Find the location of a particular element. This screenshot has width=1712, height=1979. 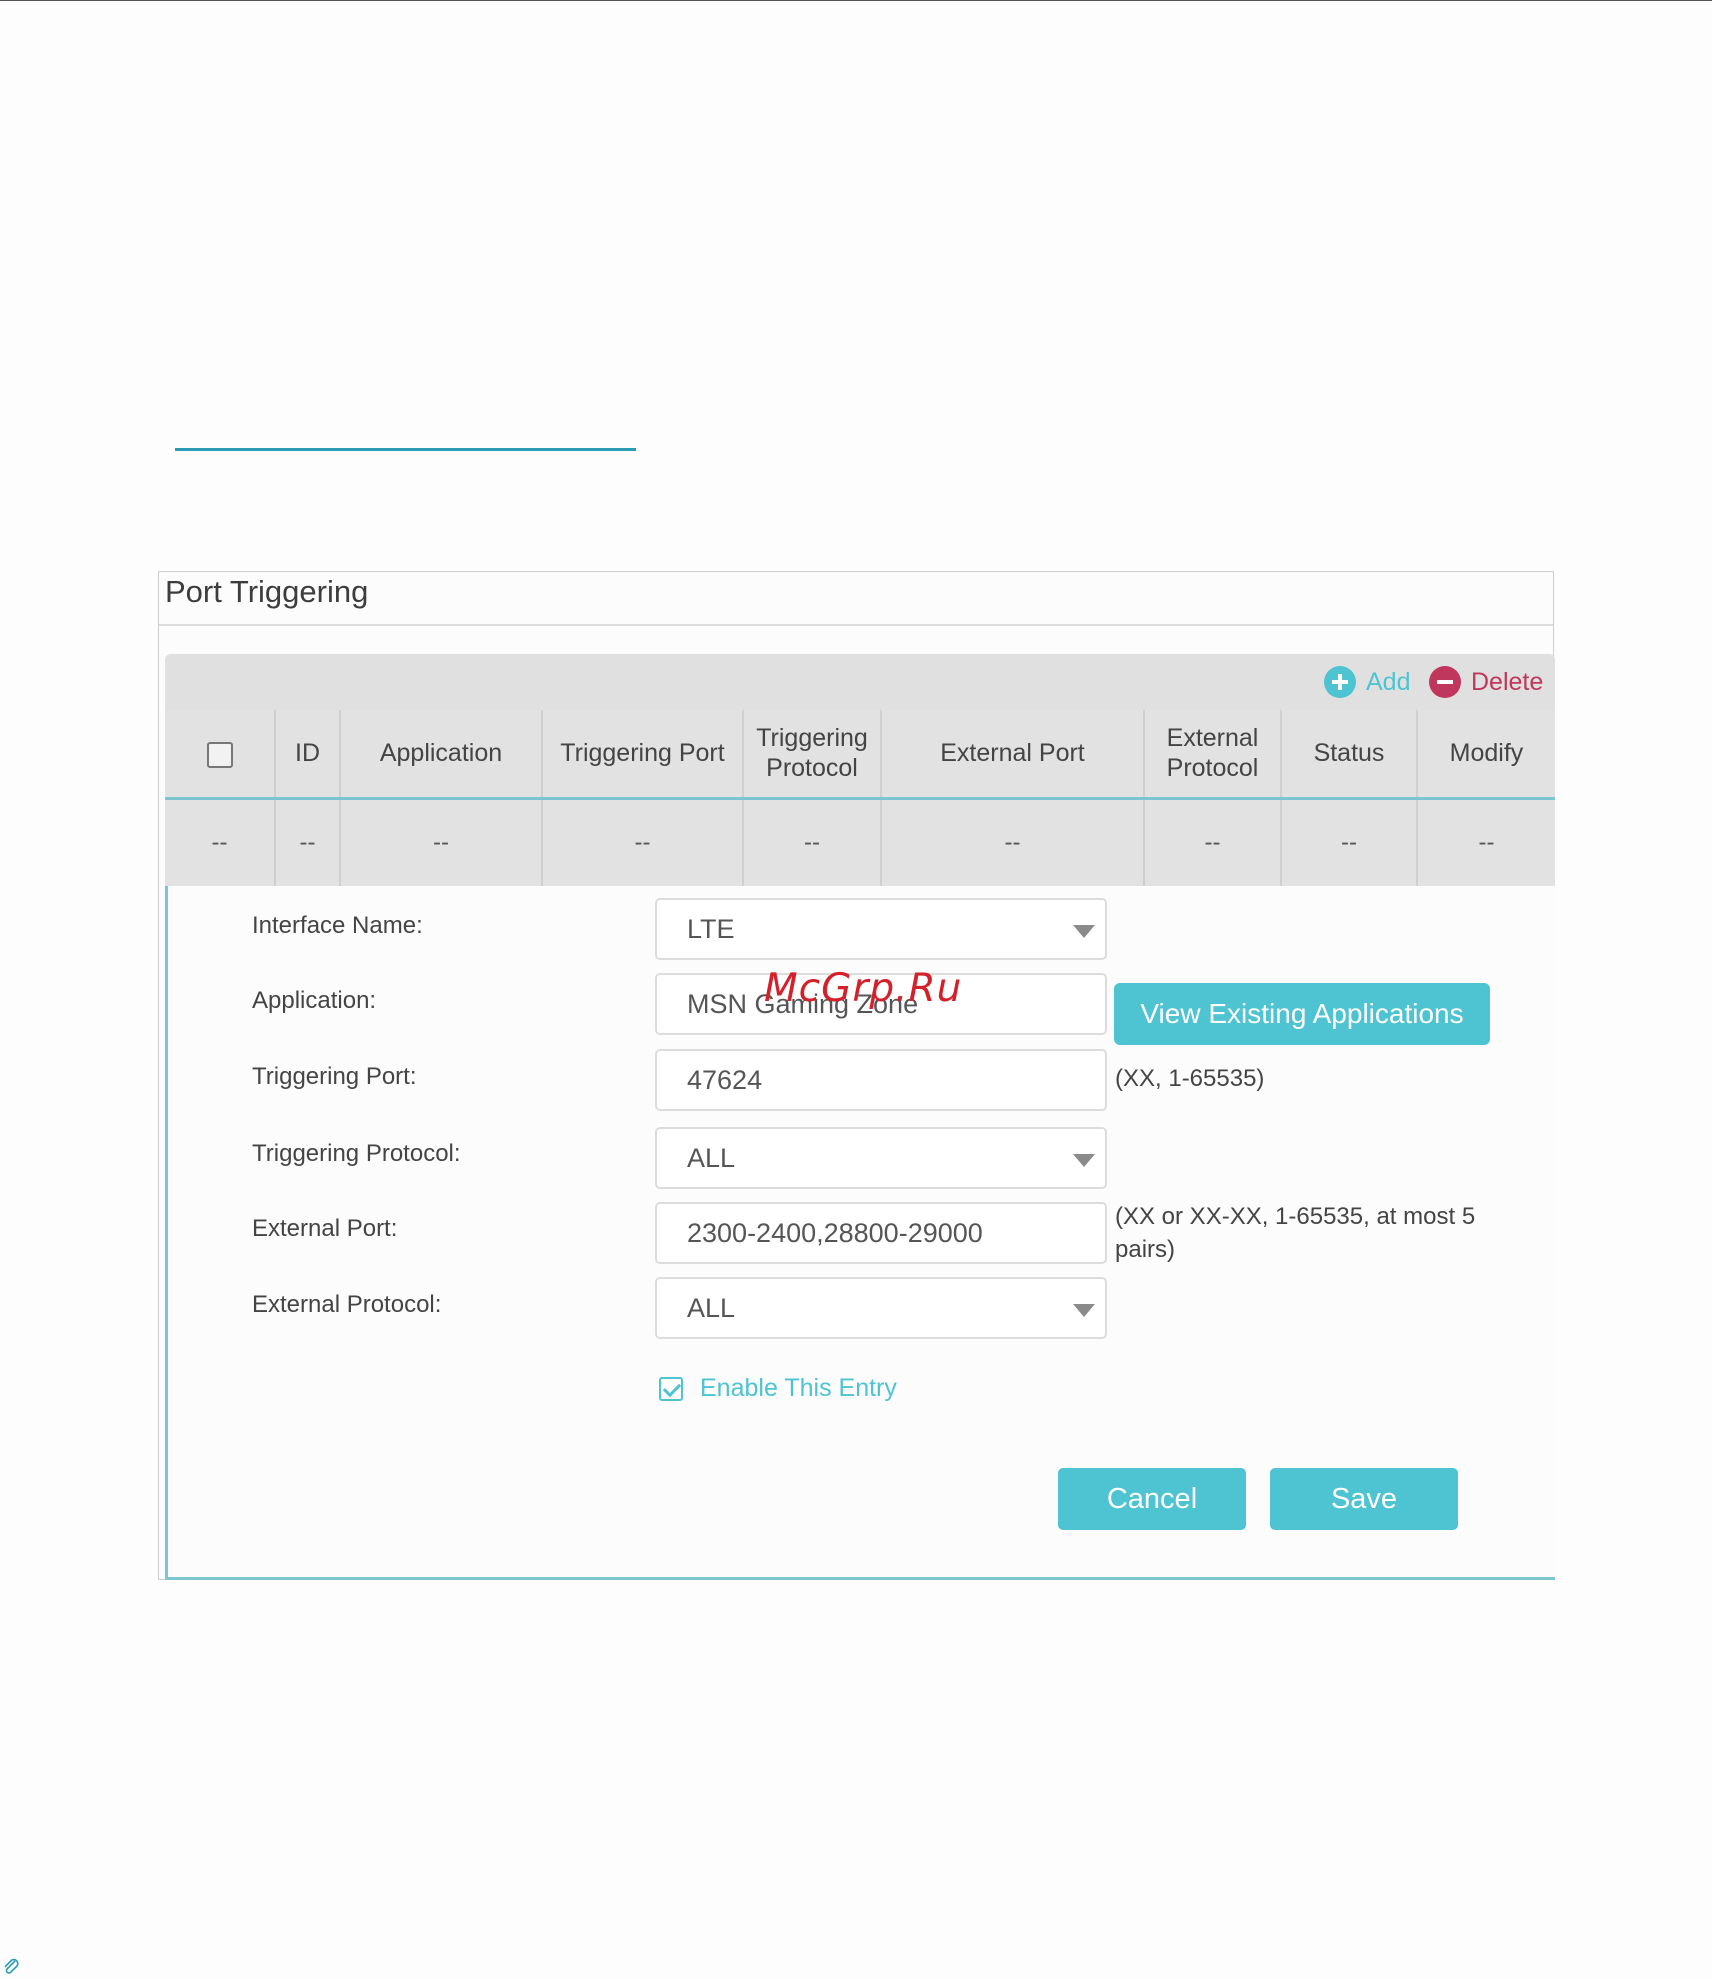

panel-title: Port Triggering is located at coordinates (267, 591).